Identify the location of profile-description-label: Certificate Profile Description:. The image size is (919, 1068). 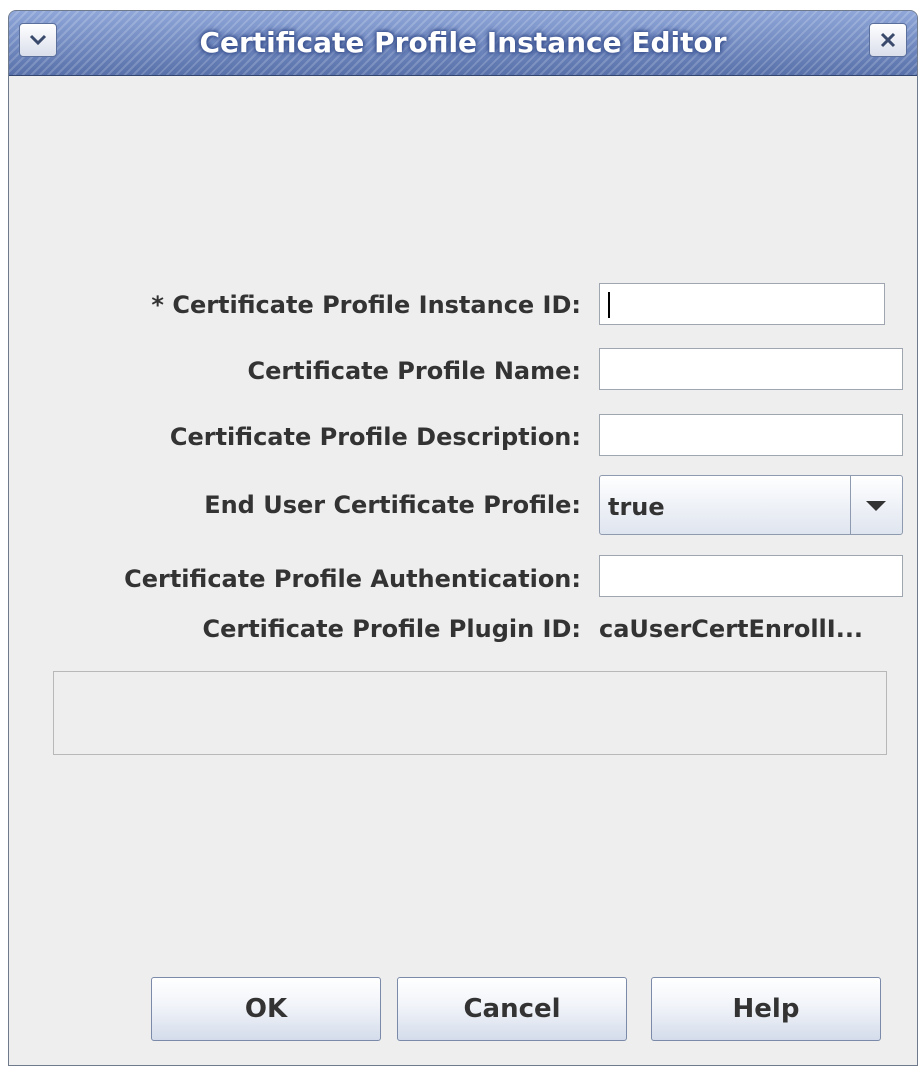
(375, 437).